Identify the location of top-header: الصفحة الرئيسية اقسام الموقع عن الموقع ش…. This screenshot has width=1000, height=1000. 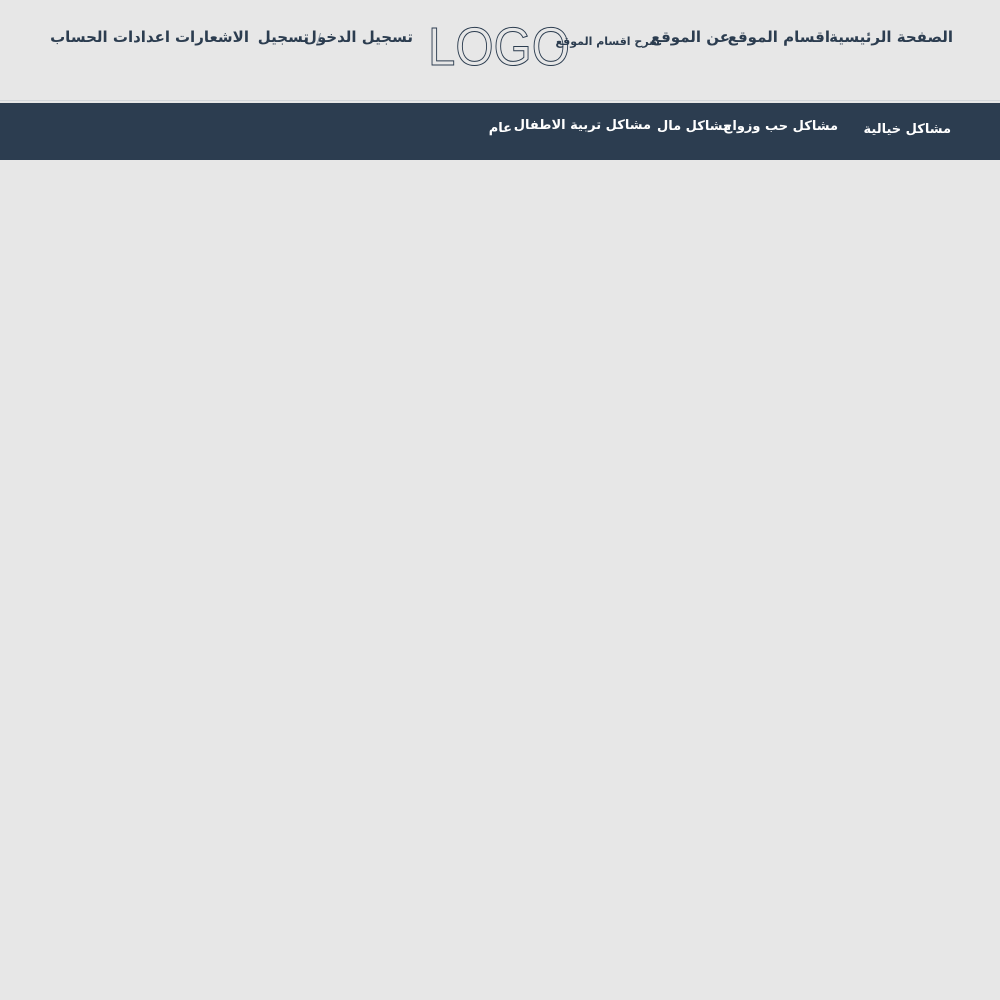
(500, 50).